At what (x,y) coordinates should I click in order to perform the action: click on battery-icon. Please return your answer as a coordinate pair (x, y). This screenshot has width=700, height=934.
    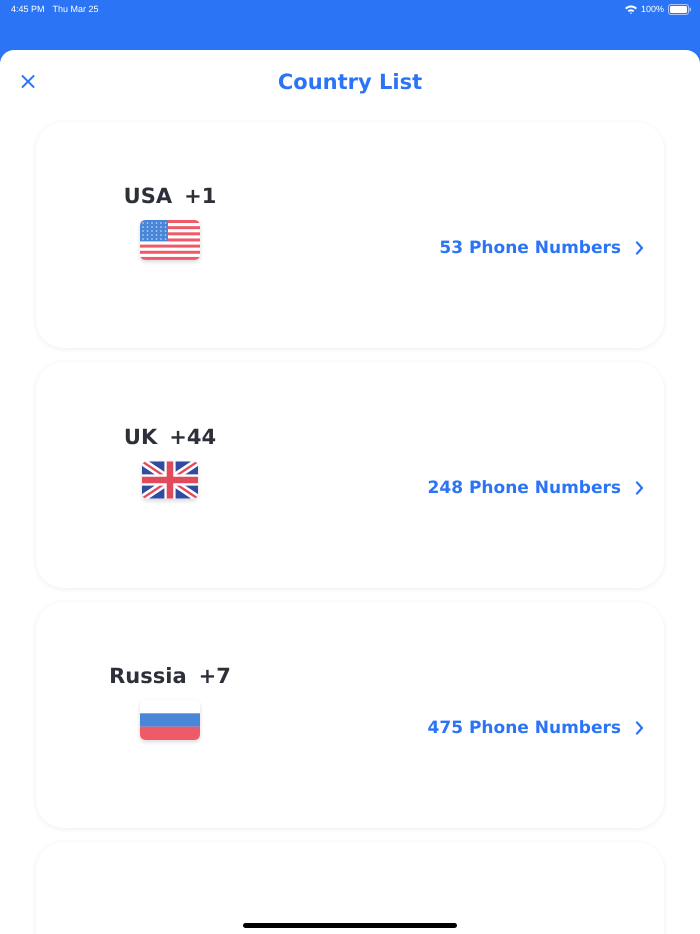
    Looking at the image, I should click on (680, 9).